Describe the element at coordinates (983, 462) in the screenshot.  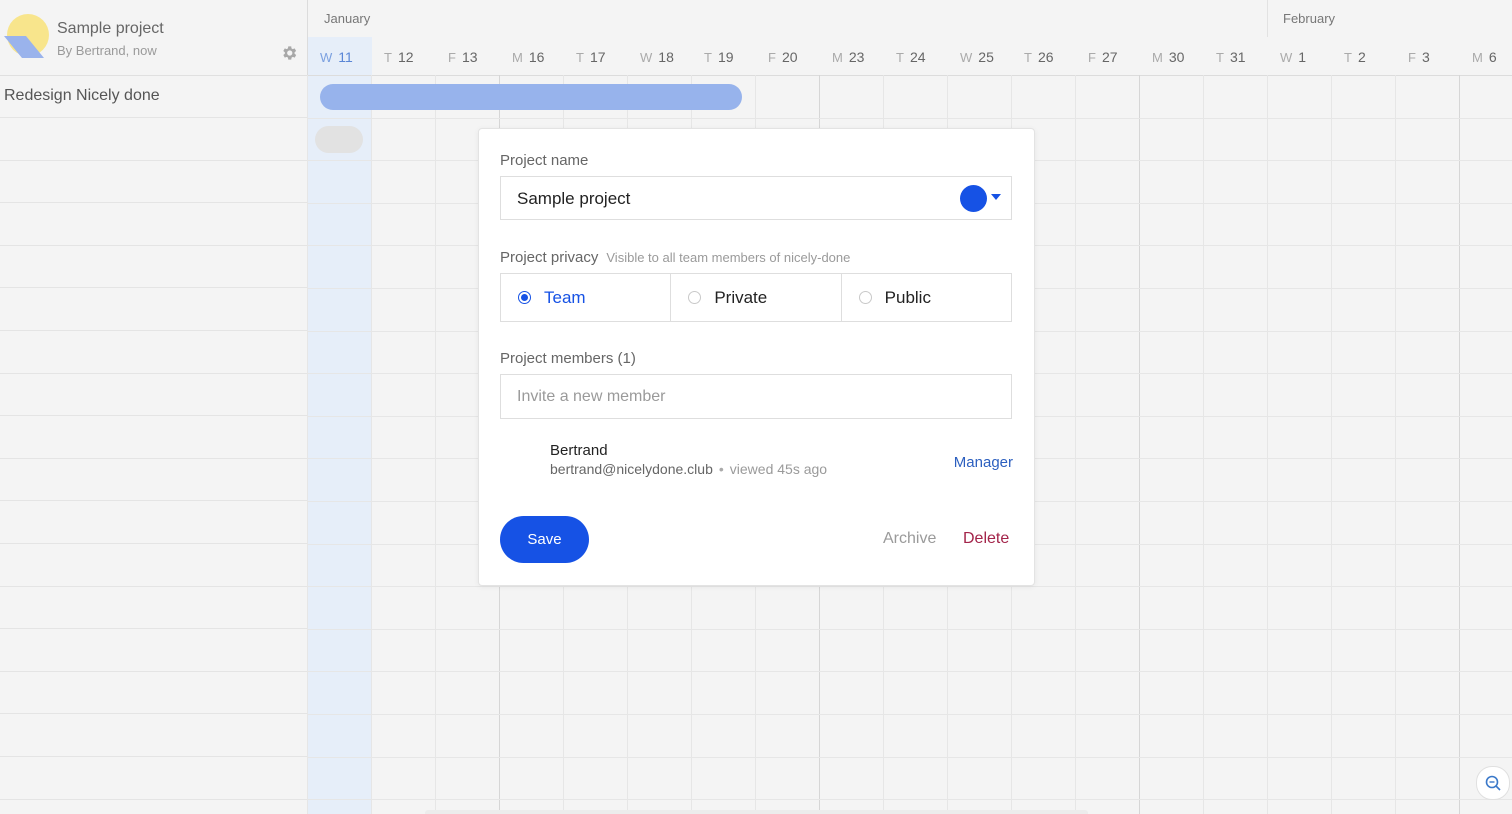
I see `member-role-dropdown: Manager` at that location.